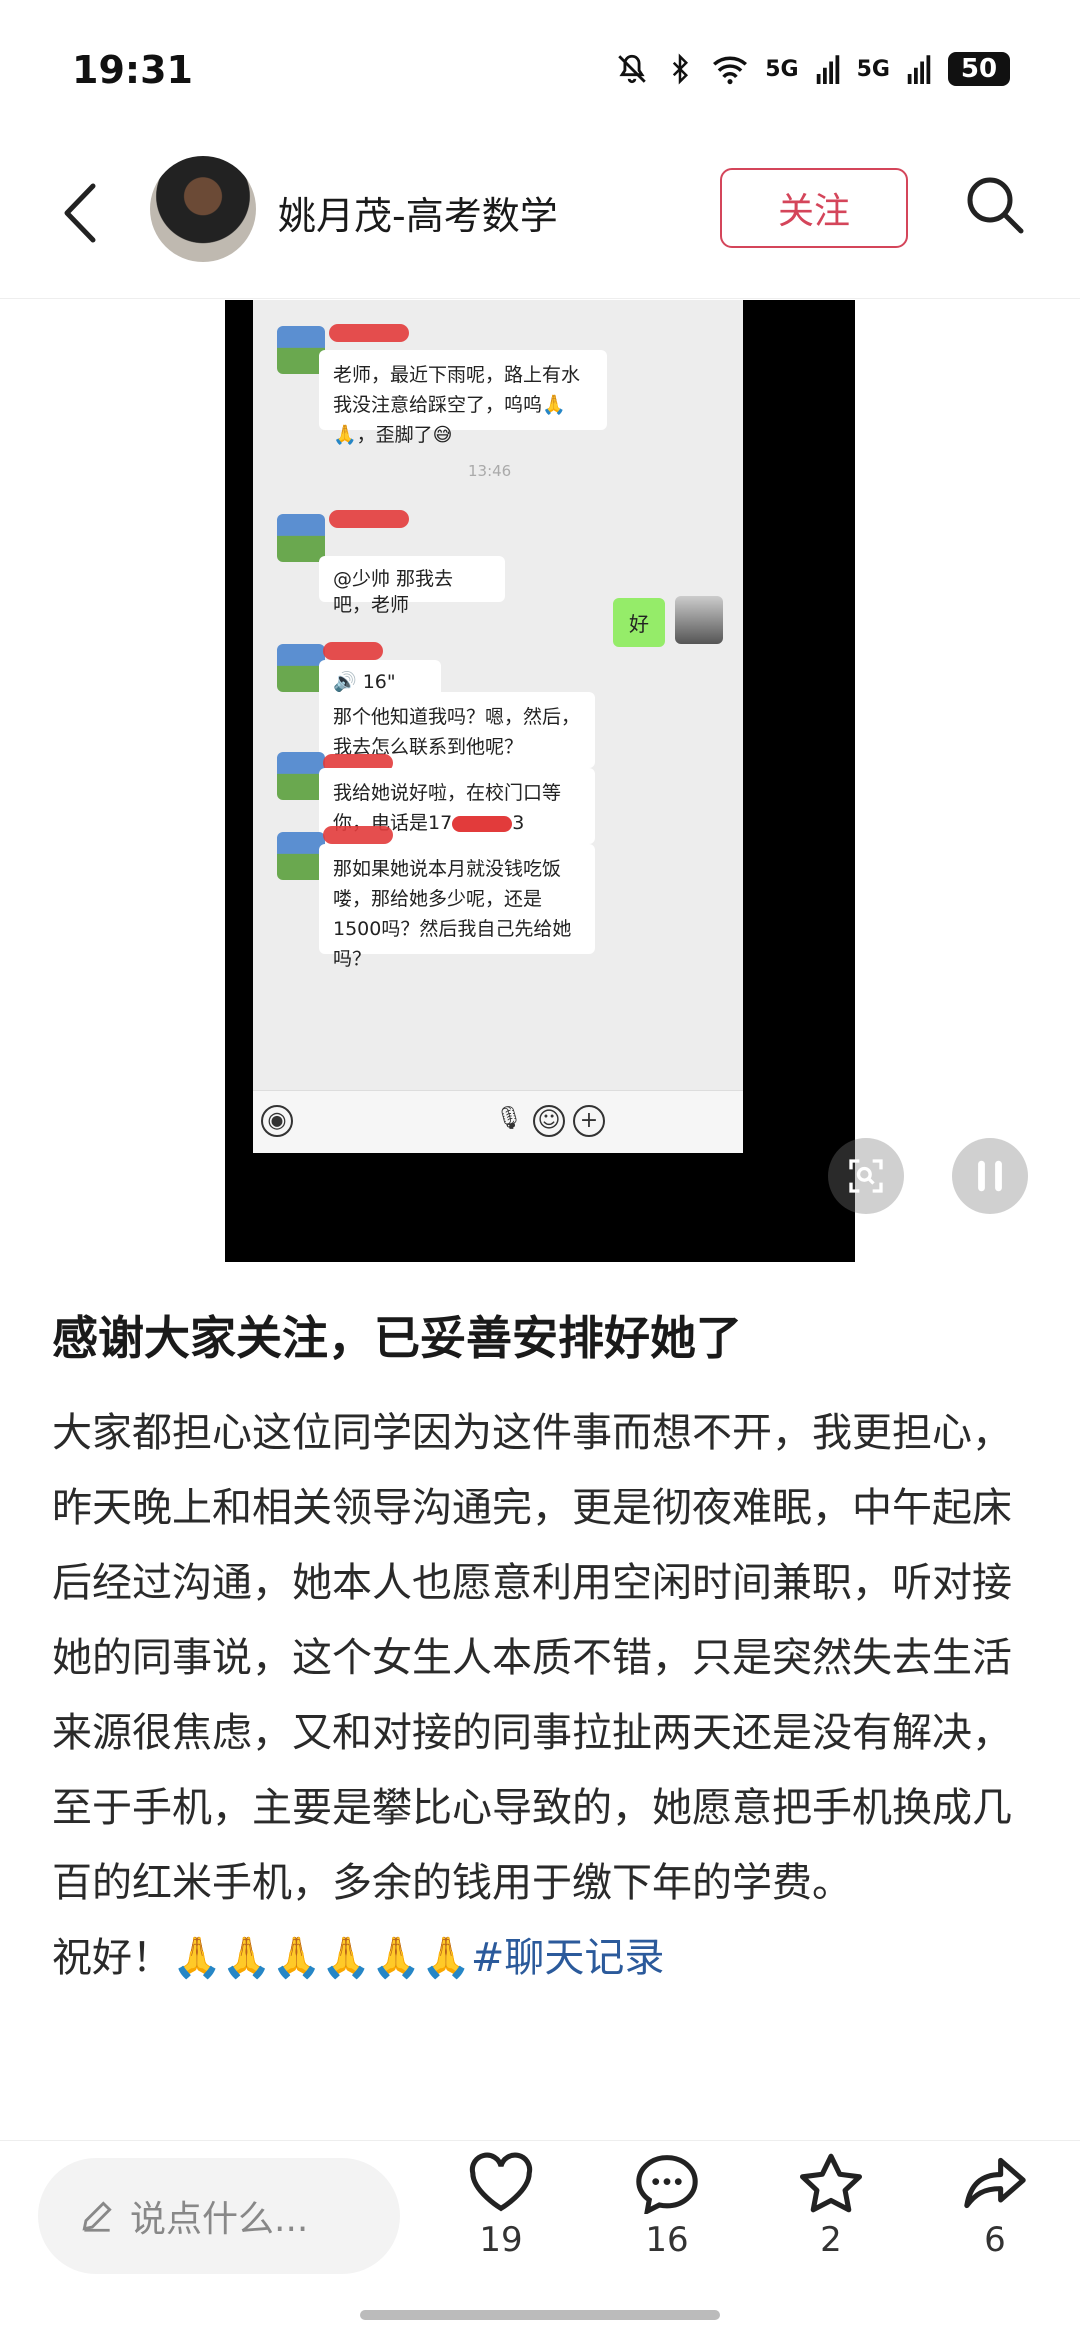  Describe the element at coordinates (540, 298) in the screenshot. I see `header-divider` at that location.